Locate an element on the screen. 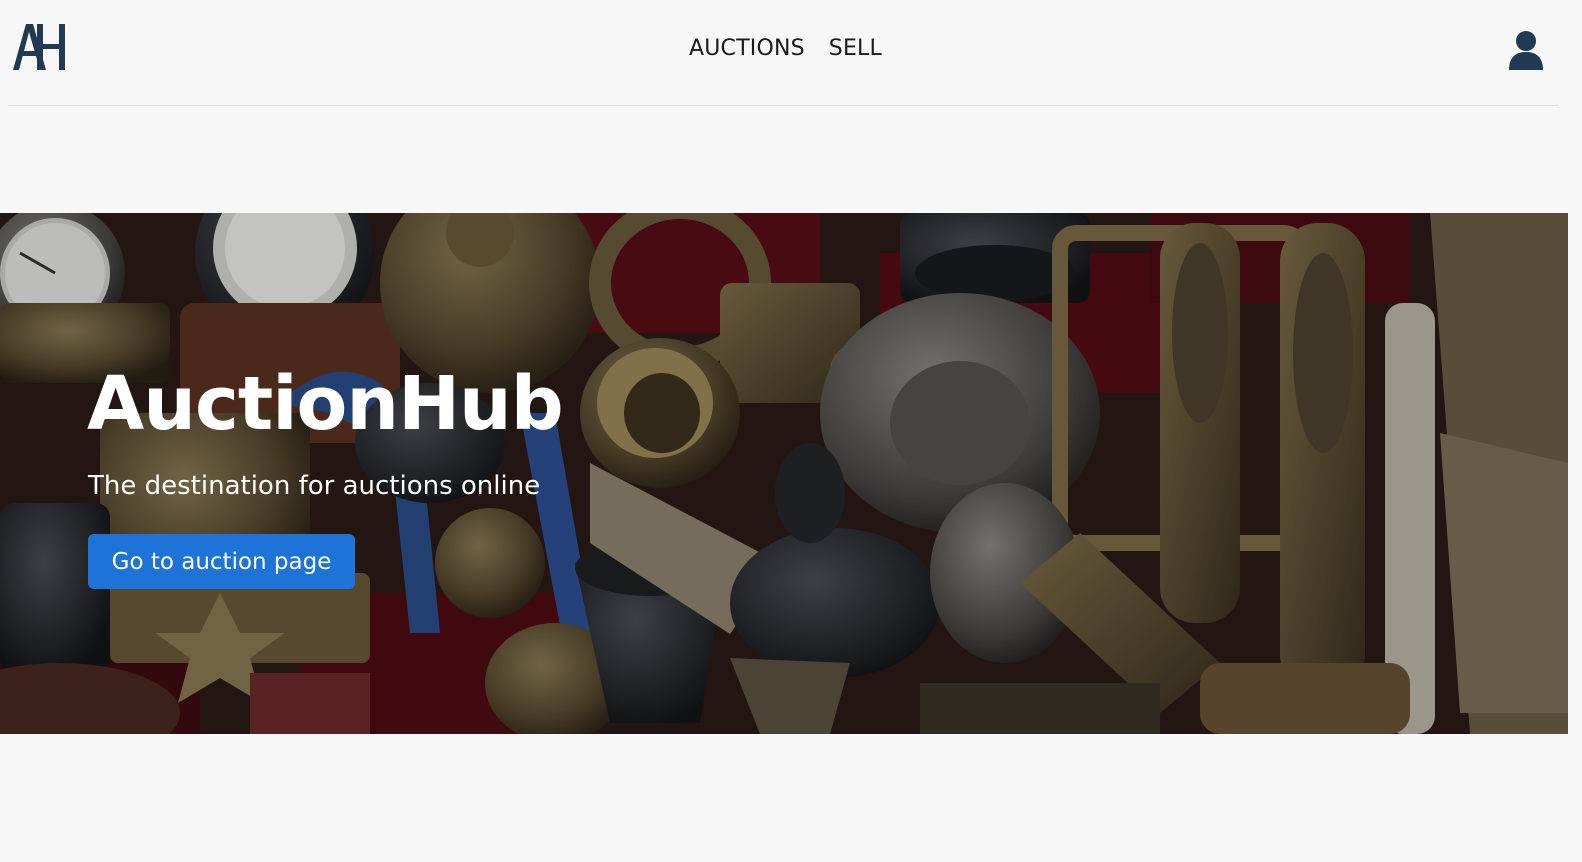 The width and height of the screenshot is (1582, 862). site-logo is located at coordinates (40, 47).